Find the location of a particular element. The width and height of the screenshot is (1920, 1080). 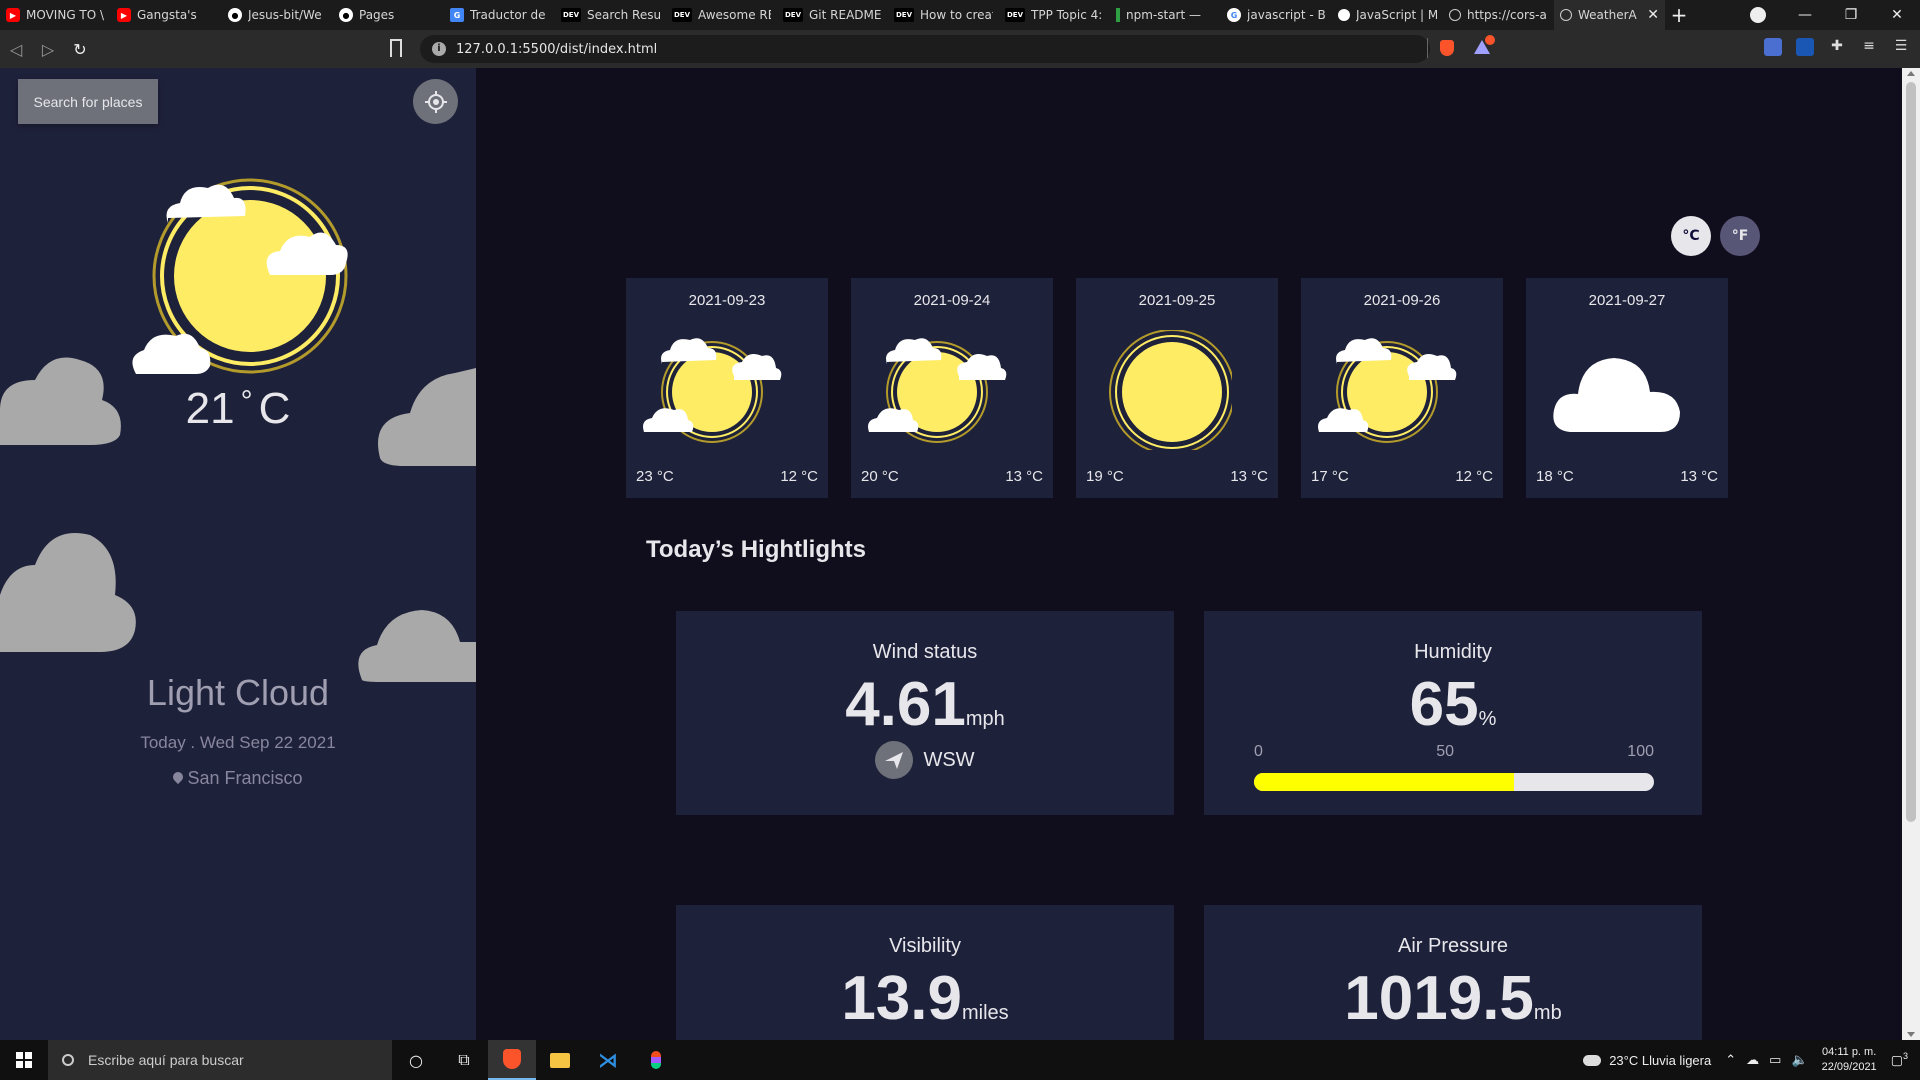

scroll-down-icon is located at coordinates (1911, 1034).